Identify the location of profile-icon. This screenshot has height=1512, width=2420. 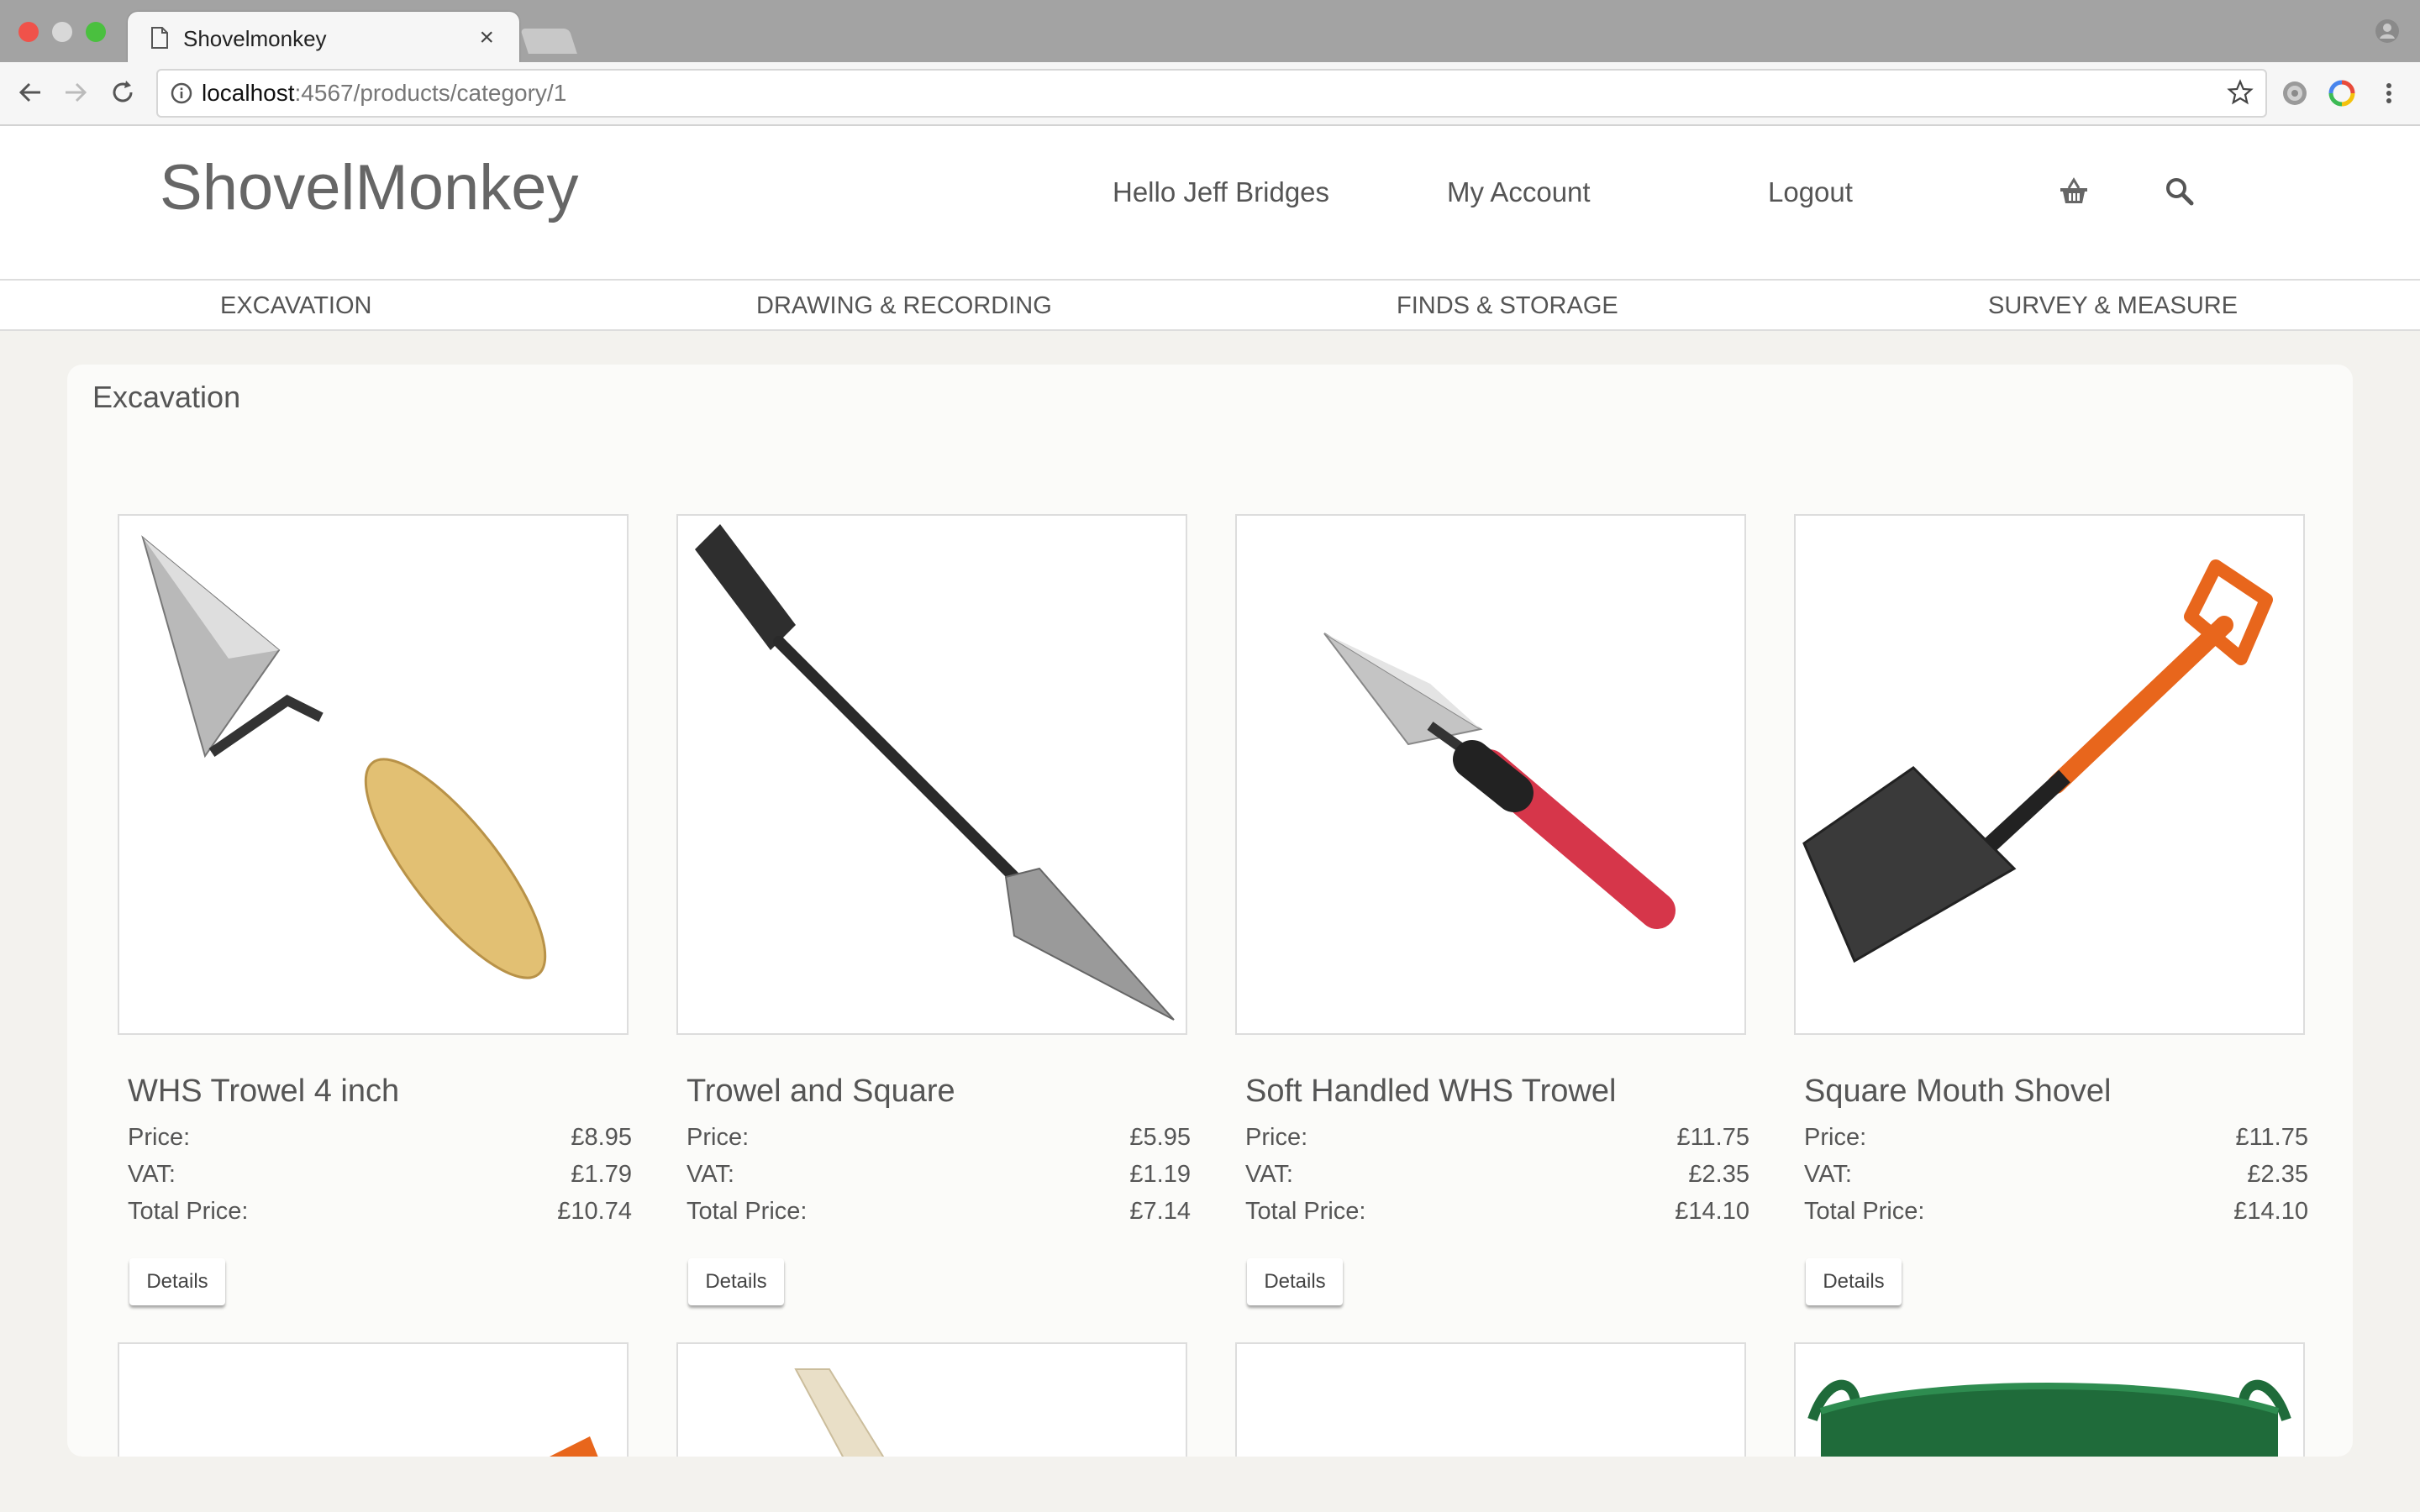
(2388, 31).